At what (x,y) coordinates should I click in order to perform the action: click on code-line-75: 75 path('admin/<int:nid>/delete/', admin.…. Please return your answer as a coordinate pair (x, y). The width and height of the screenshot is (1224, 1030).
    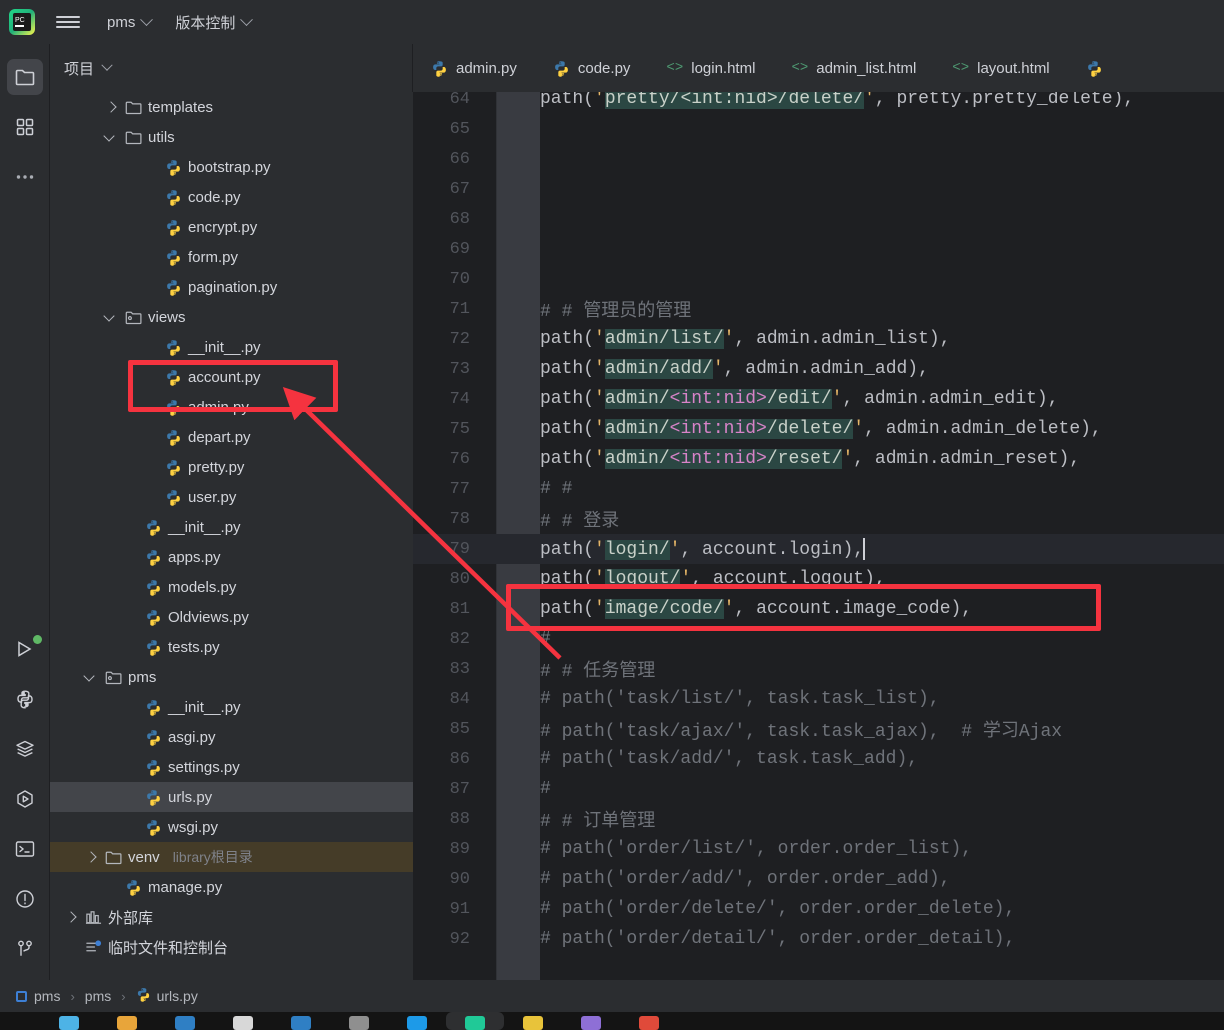
    Looking at the image, I should click on (818, 429).